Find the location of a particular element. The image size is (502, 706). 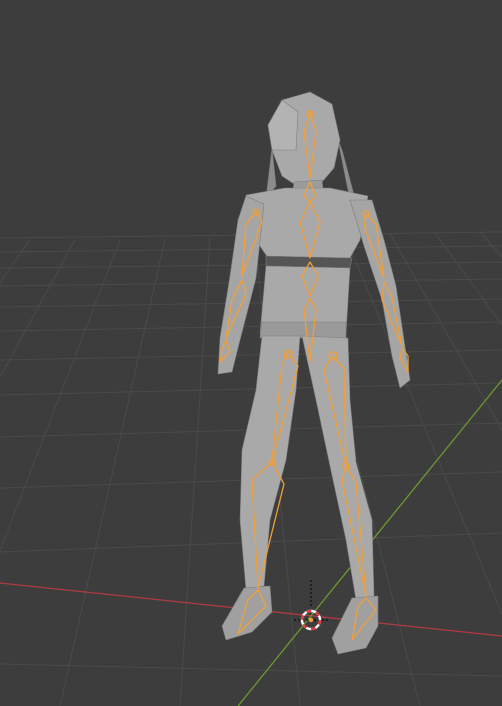

cursor-center is located at coordinates (311, 620).